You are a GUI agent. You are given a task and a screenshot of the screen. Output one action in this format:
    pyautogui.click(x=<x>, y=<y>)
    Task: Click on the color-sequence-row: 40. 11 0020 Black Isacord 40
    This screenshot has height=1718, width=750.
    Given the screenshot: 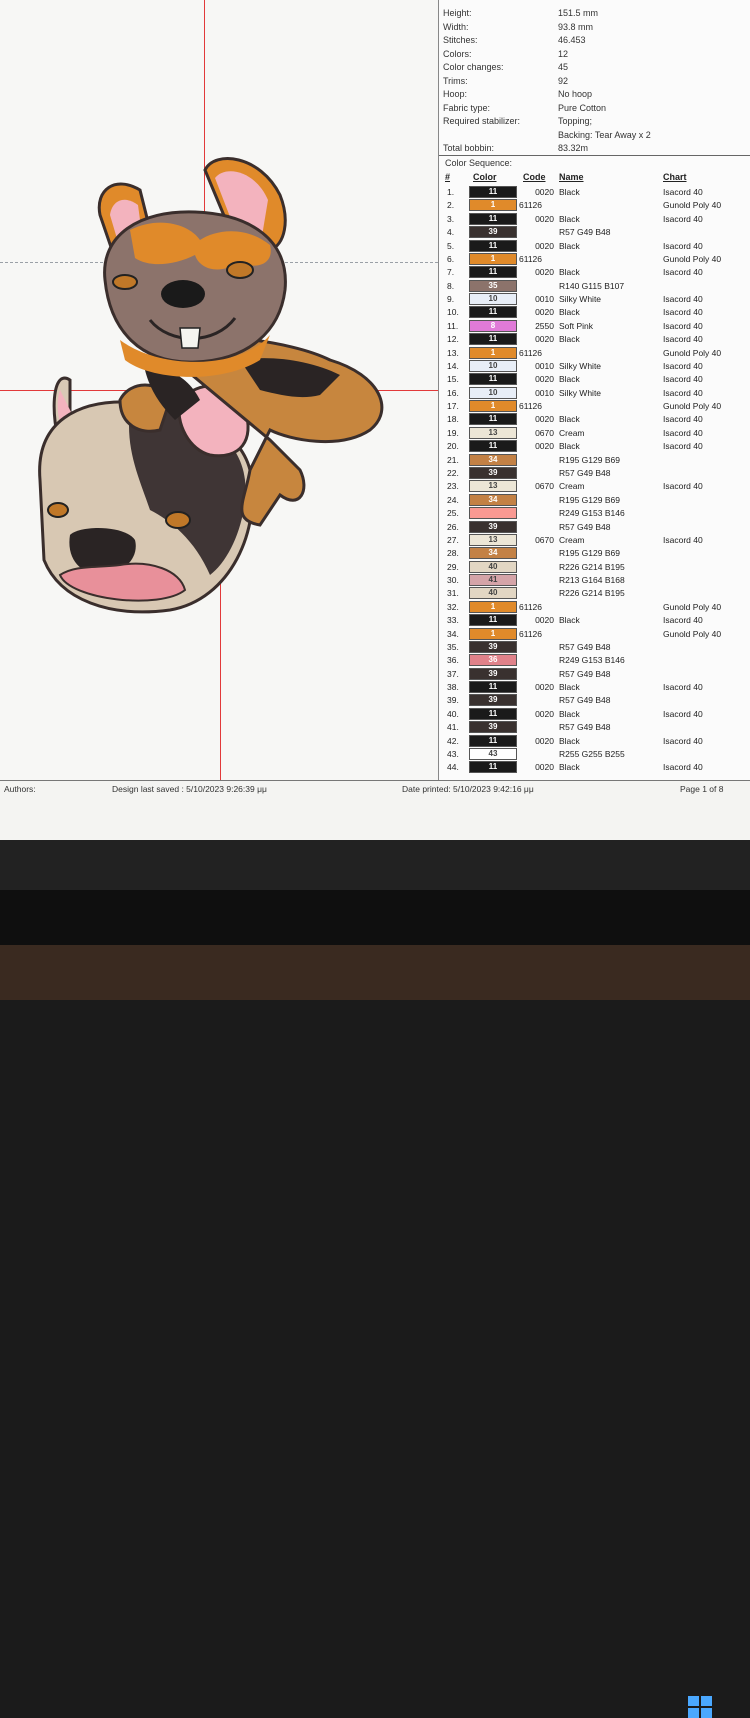 What is the action you would take?
    pyautogui.click(x=594, y=713)
    